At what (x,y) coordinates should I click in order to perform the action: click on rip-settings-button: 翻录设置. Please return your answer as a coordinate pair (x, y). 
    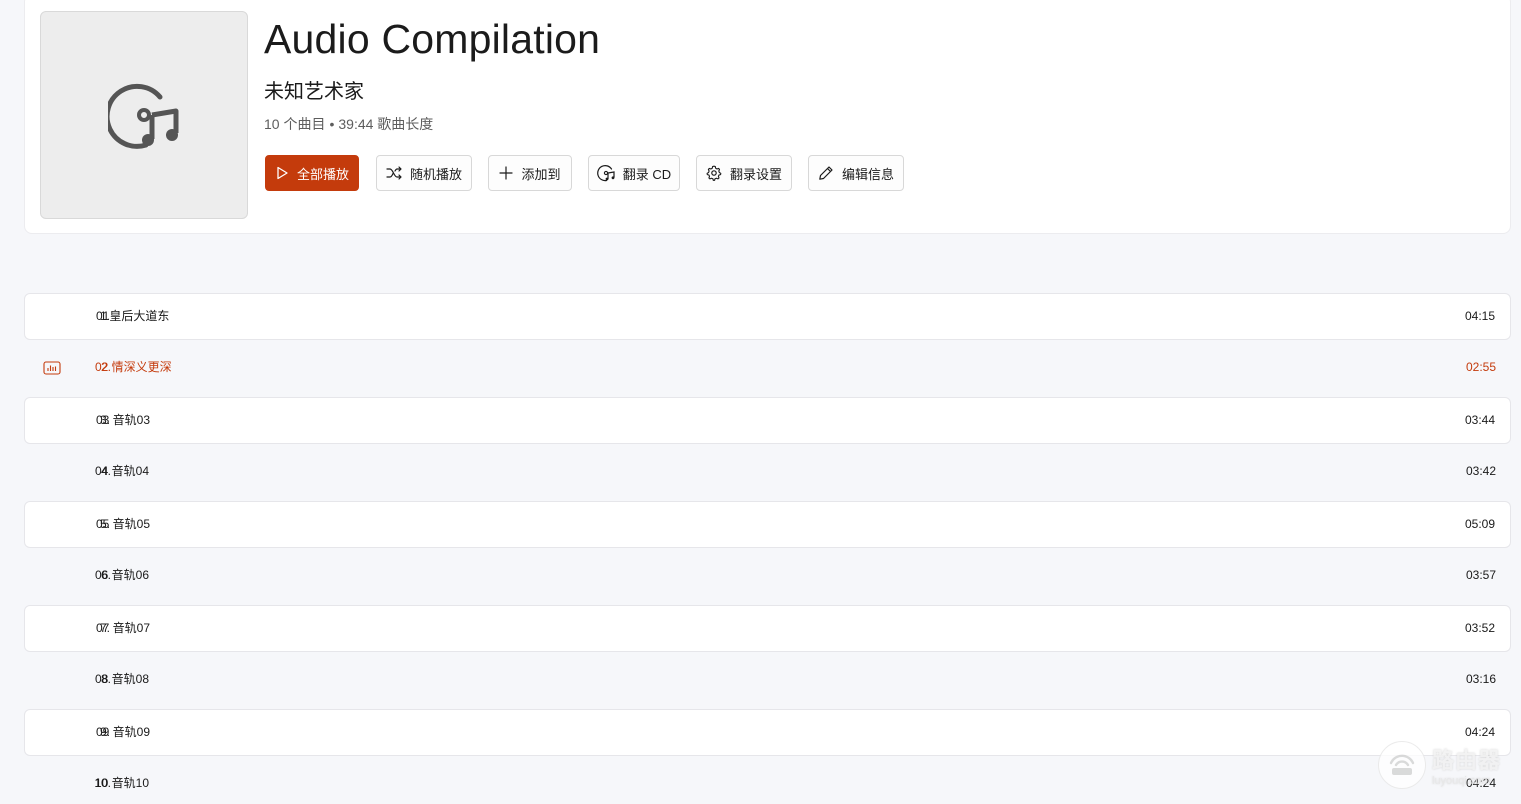
    Looking at the image, I should click on (744, 173).